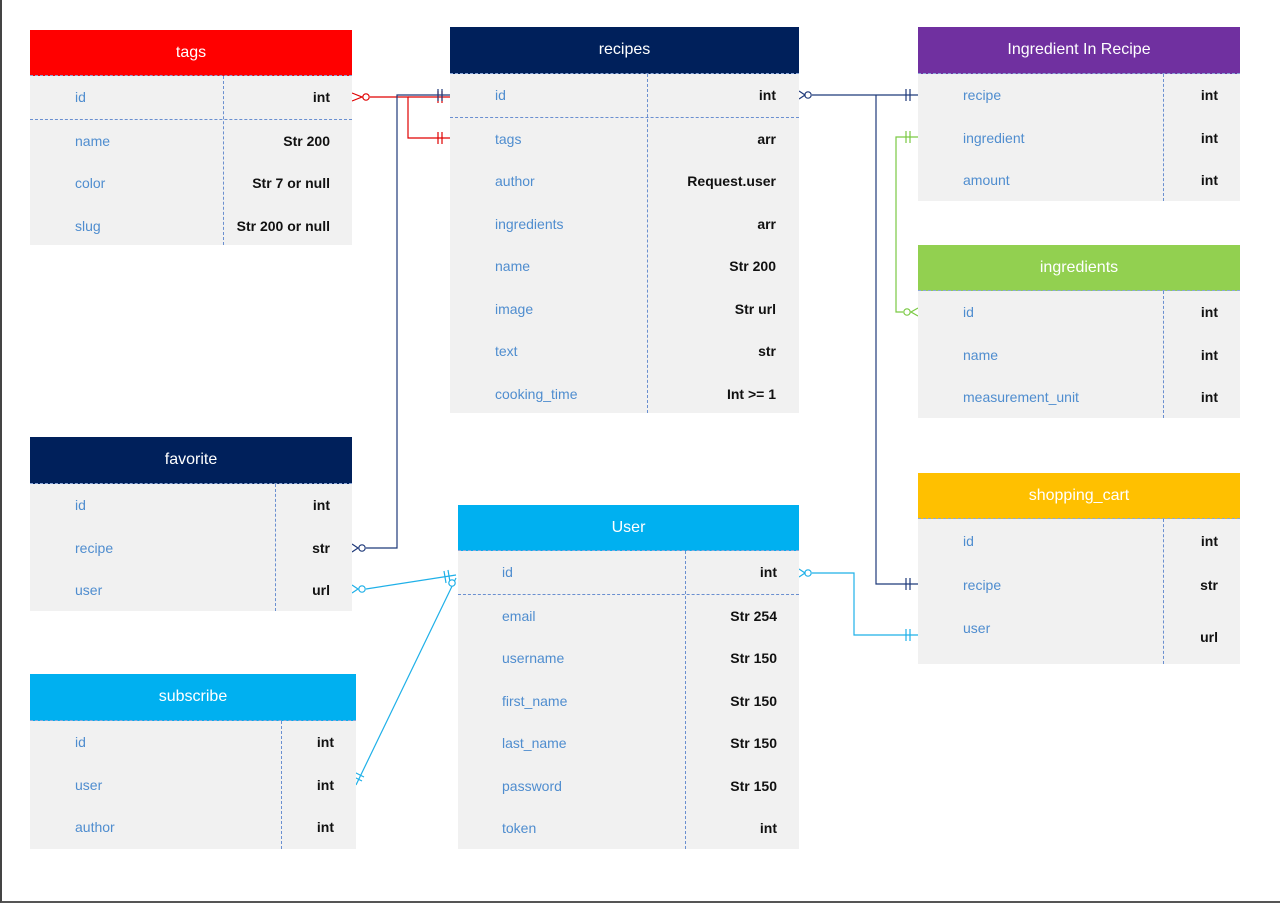 Image resolution: width=1280 pixels, height=903 pixels. I want to click on field-name: amount, so click(986, 180).